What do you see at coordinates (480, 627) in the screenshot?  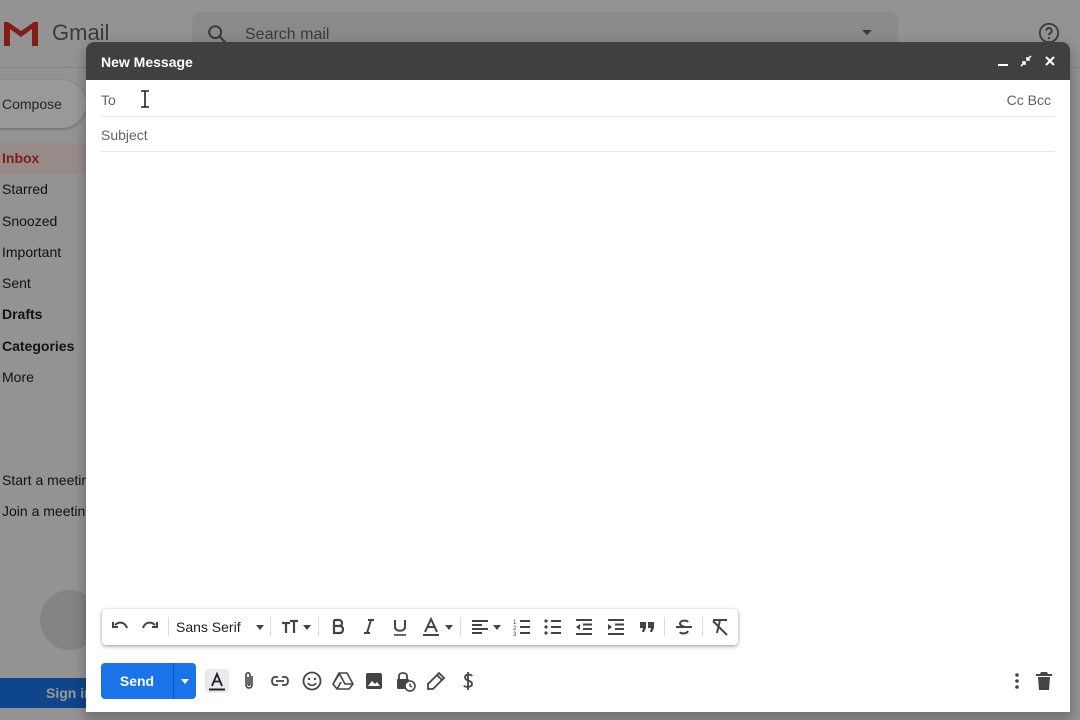 I see `align-icon` at bounding box center [480, 627].